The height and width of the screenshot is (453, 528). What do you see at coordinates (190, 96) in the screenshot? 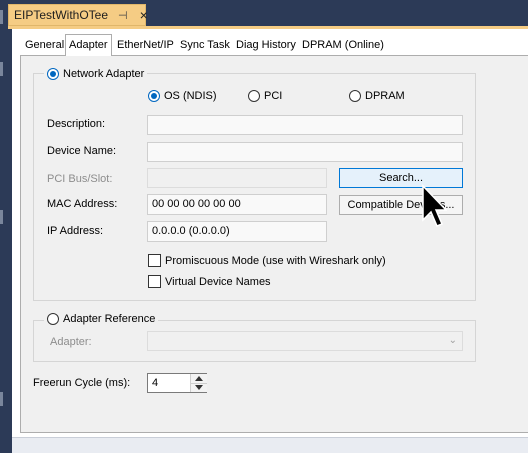
I see `mode-os-ndis-label: OS (NDIS)` at bounding box center [190, 96].